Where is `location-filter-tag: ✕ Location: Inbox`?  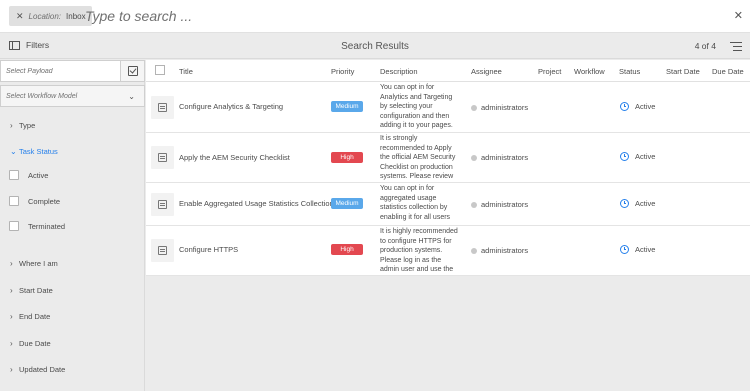 location-filter-tag: ✕ Location: Inbox is located at coordinates (50, 16).